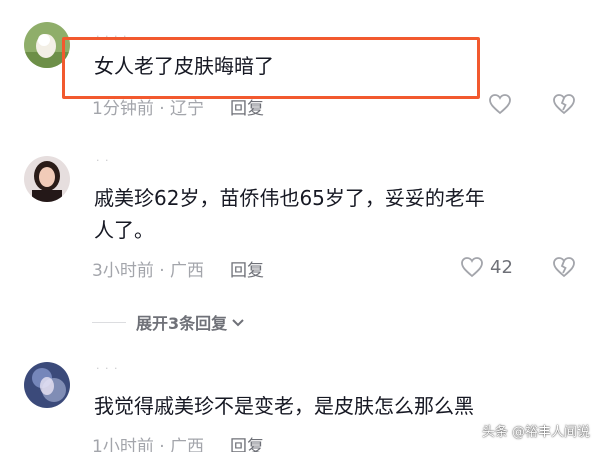  What do you see at coordinates (109, 322) in the screenshot?
I see `divider` at bounding box center [109, 322].